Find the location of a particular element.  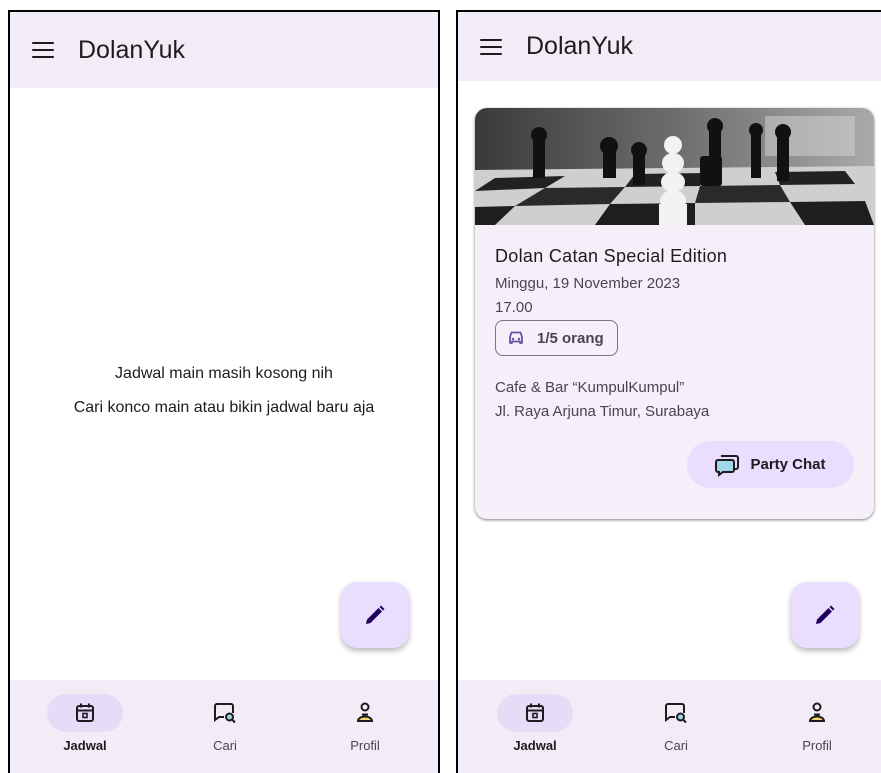

chat-icon is located at coordinates (727, 465).